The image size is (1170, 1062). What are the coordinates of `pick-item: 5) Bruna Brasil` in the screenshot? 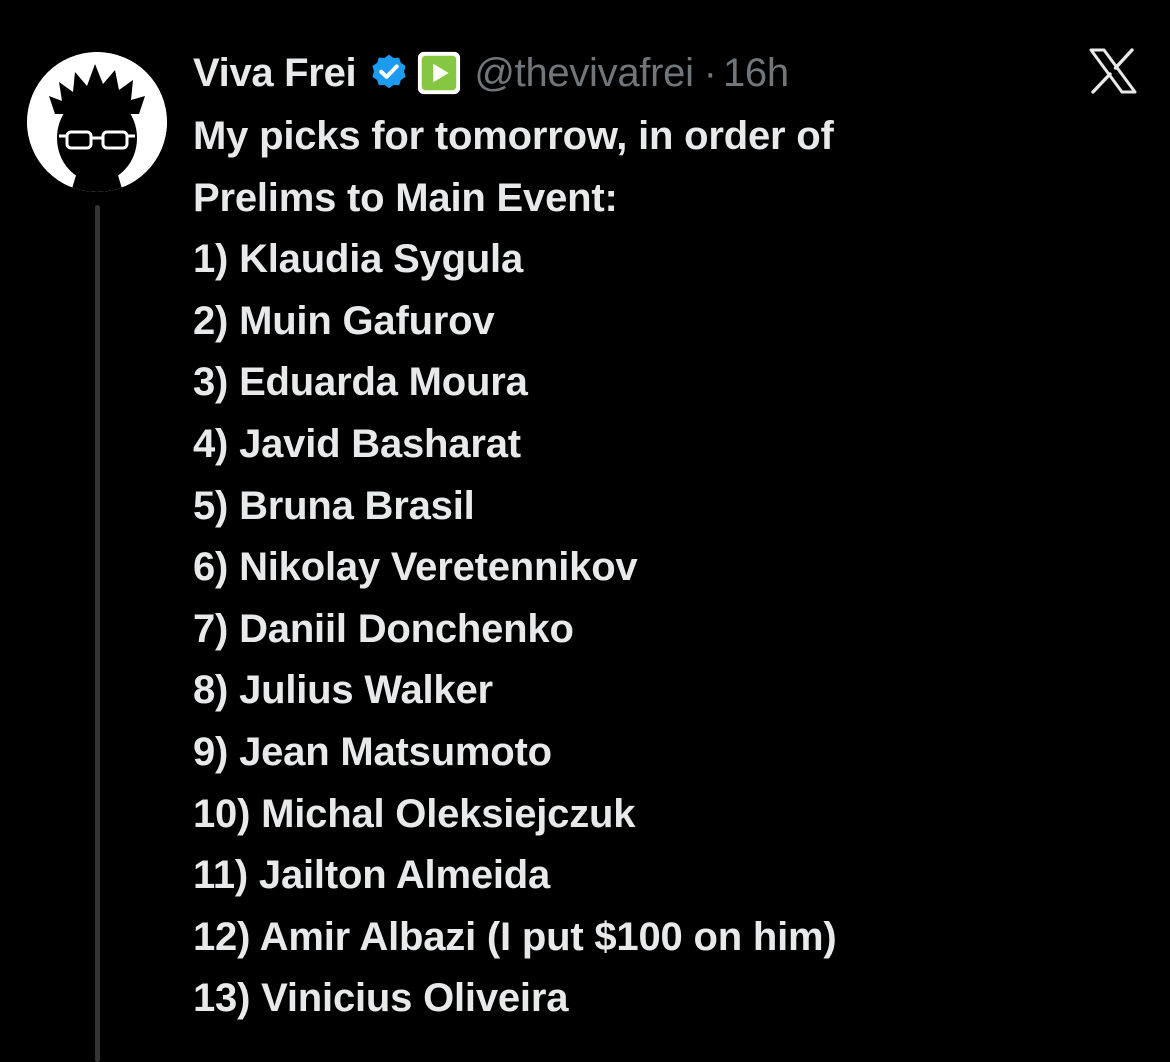 It's located at (334, 505).